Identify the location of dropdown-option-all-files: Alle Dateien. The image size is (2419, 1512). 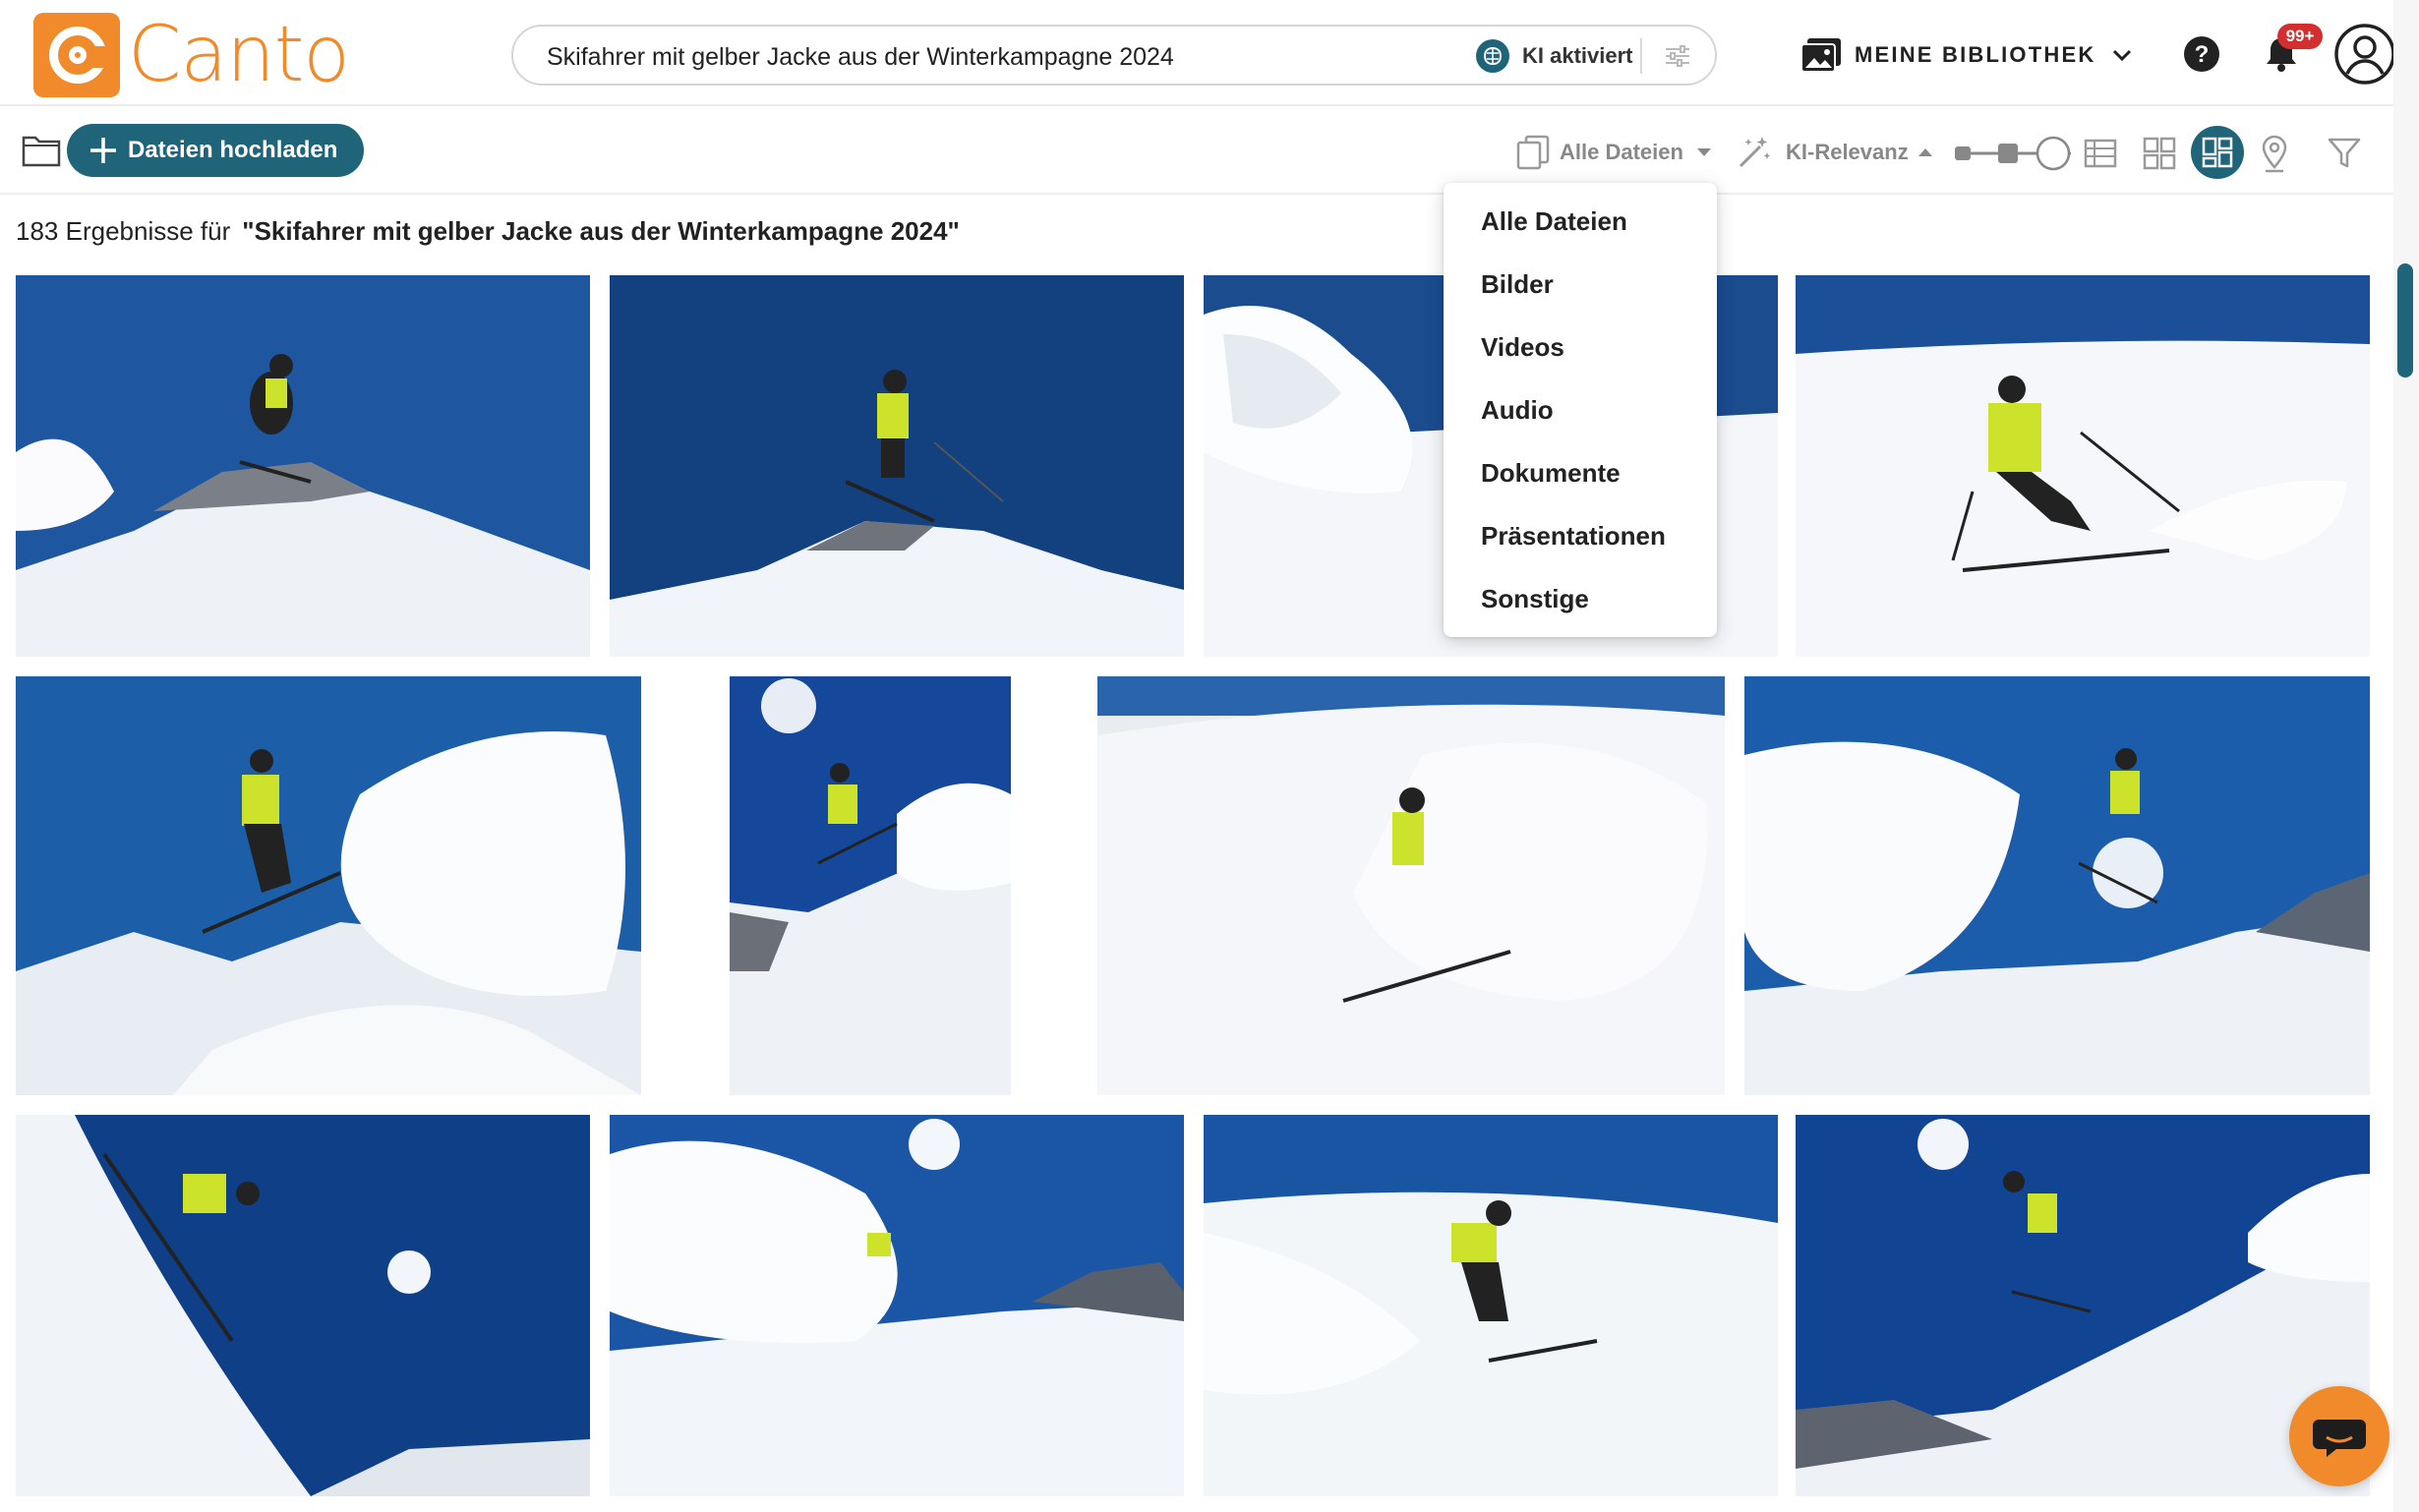
(1554, 221).